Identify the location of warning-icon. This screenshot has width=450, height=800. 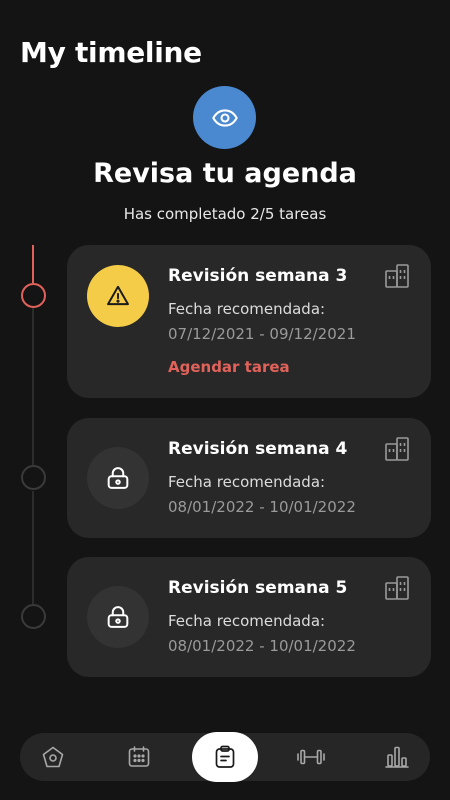
(118, 296).